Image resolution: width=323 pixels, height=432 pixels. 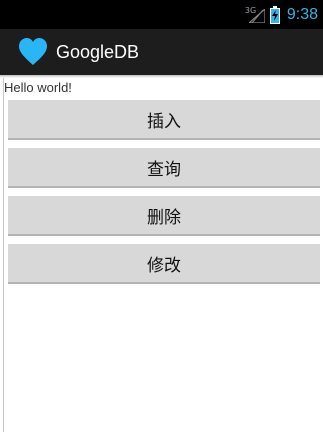 What do you see at coordinates (164, 264) in the screenshot?
I see `update-button: 修改` at bounding box center [164, 264].